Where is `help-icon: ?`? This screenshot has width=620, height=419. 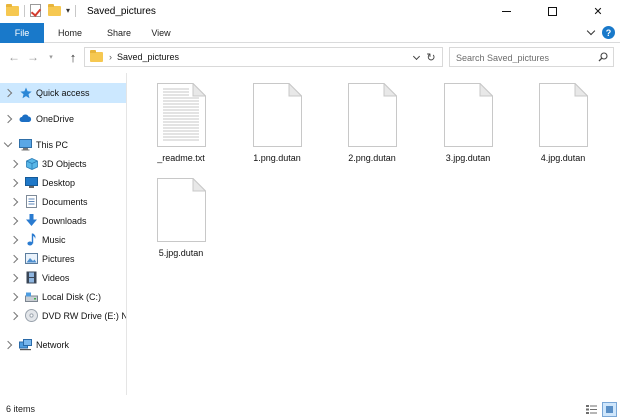
help-icon: ? is located at coordinates (608, 32).